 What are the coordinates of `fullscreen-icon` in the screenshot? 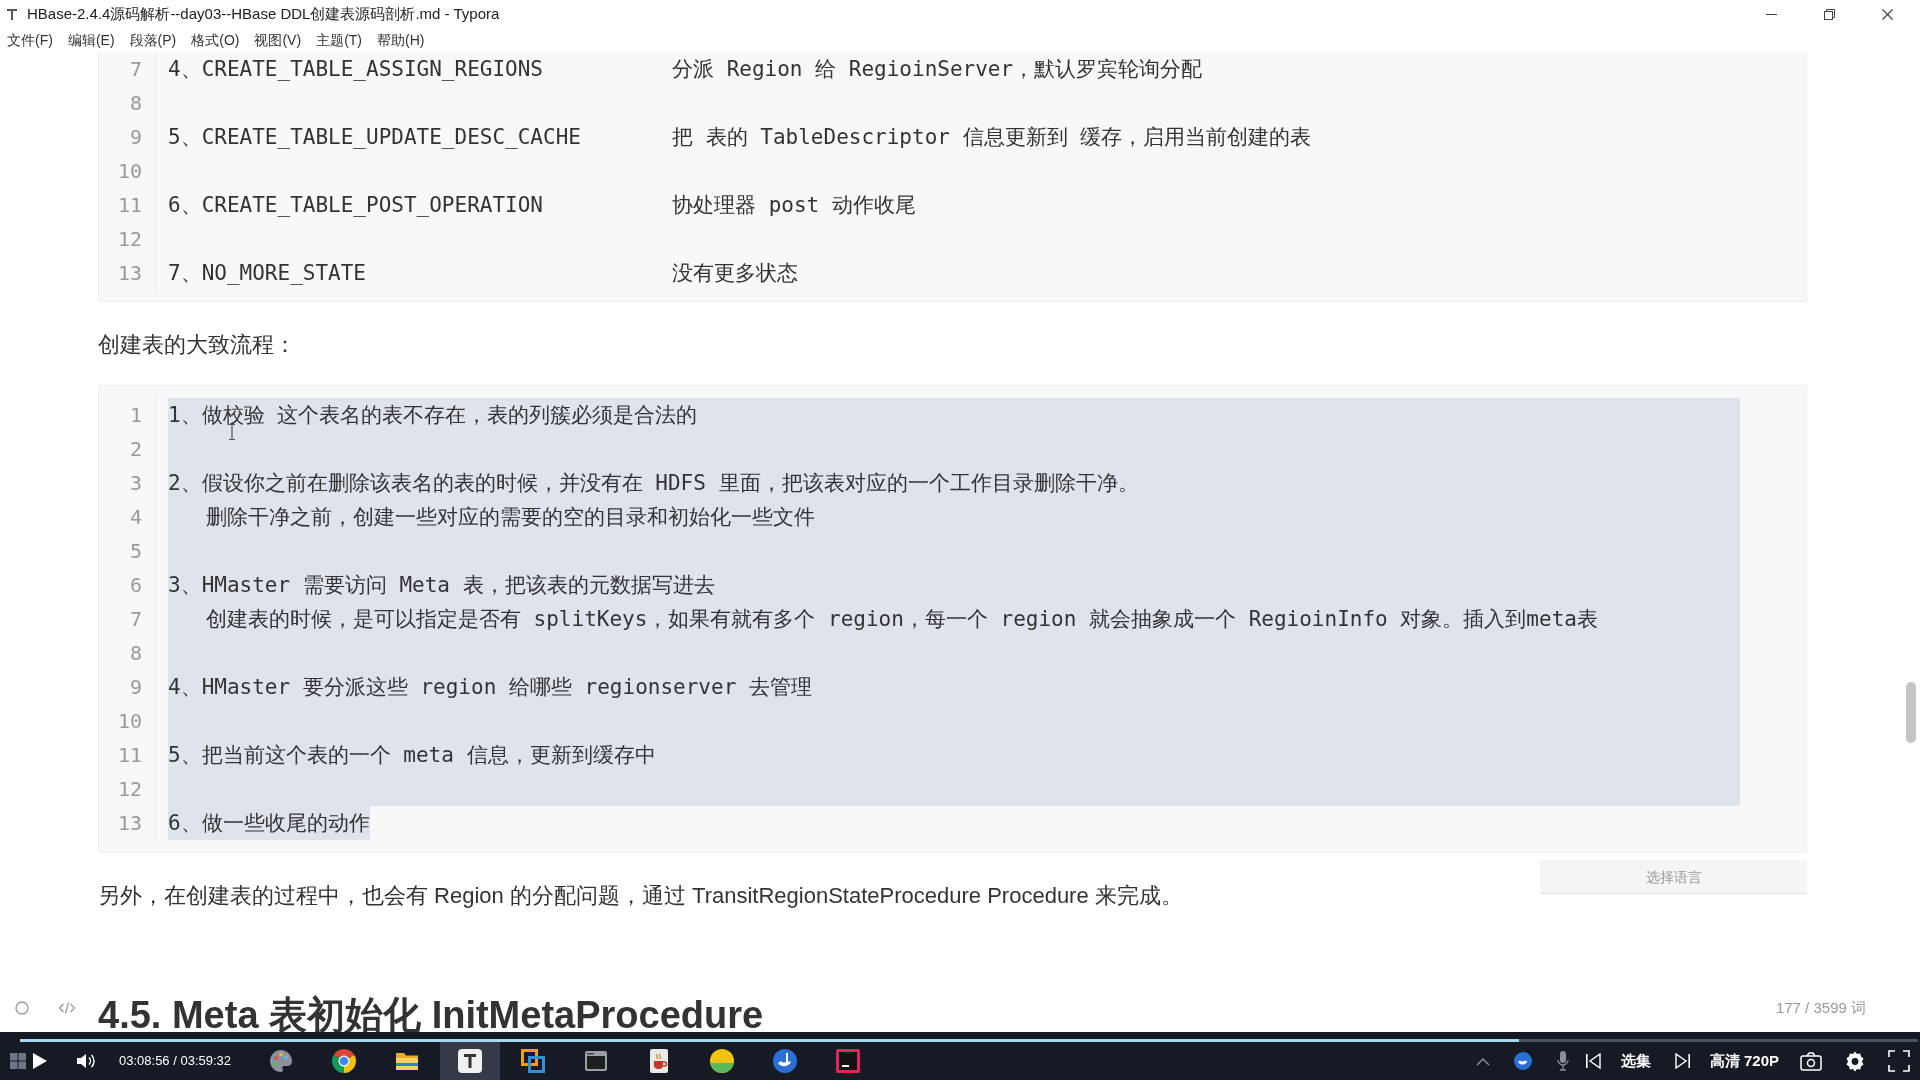 It's located at (1899, 1061).